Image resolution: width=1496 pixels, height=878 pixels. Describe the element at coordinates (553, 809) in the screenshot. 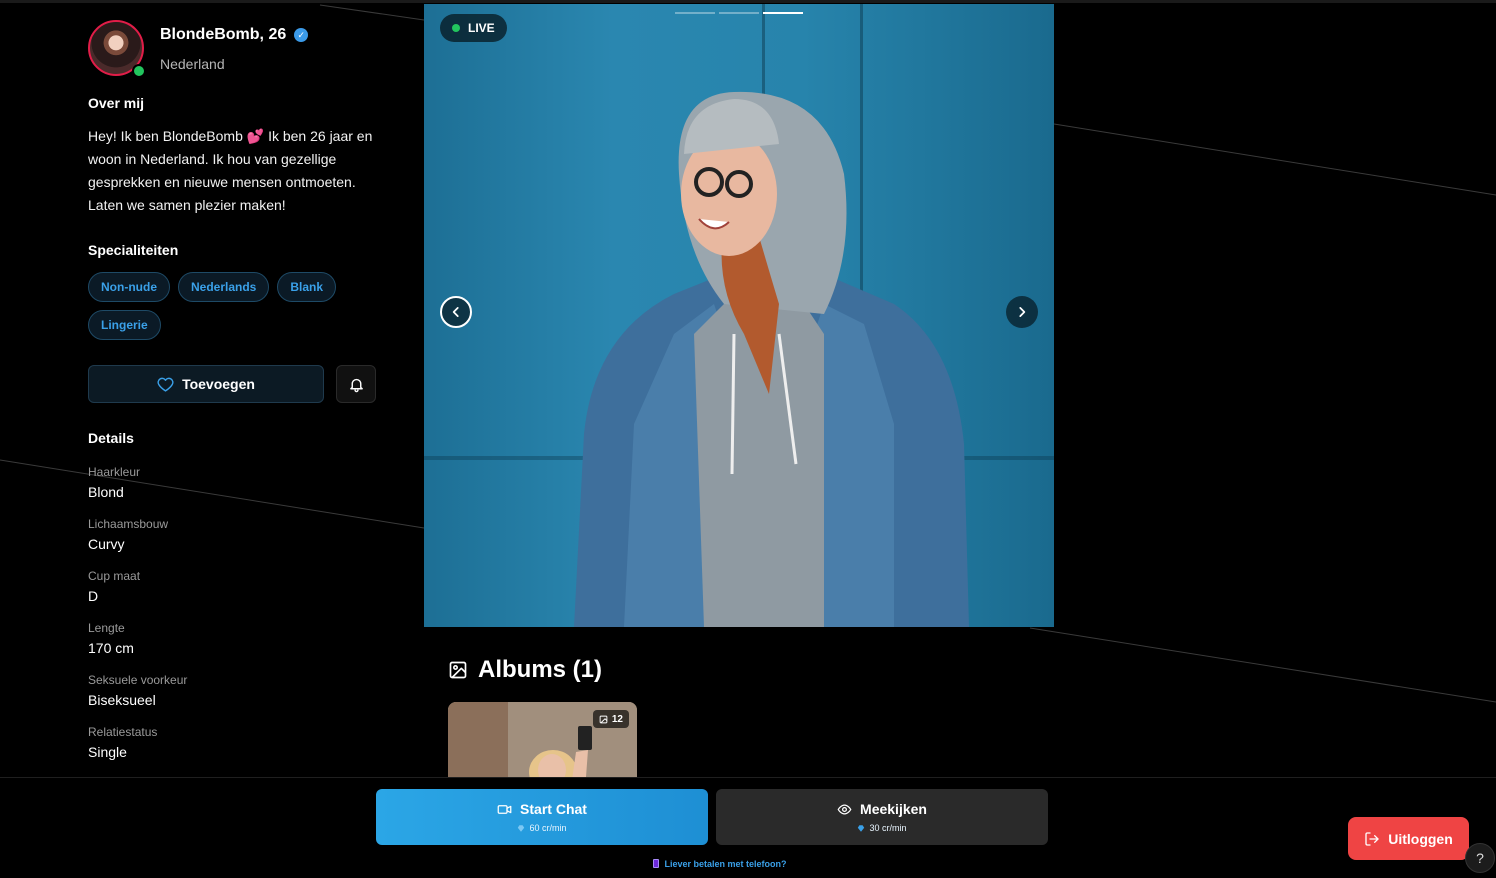

I see `start-chat-label: Start Chat` at that location.